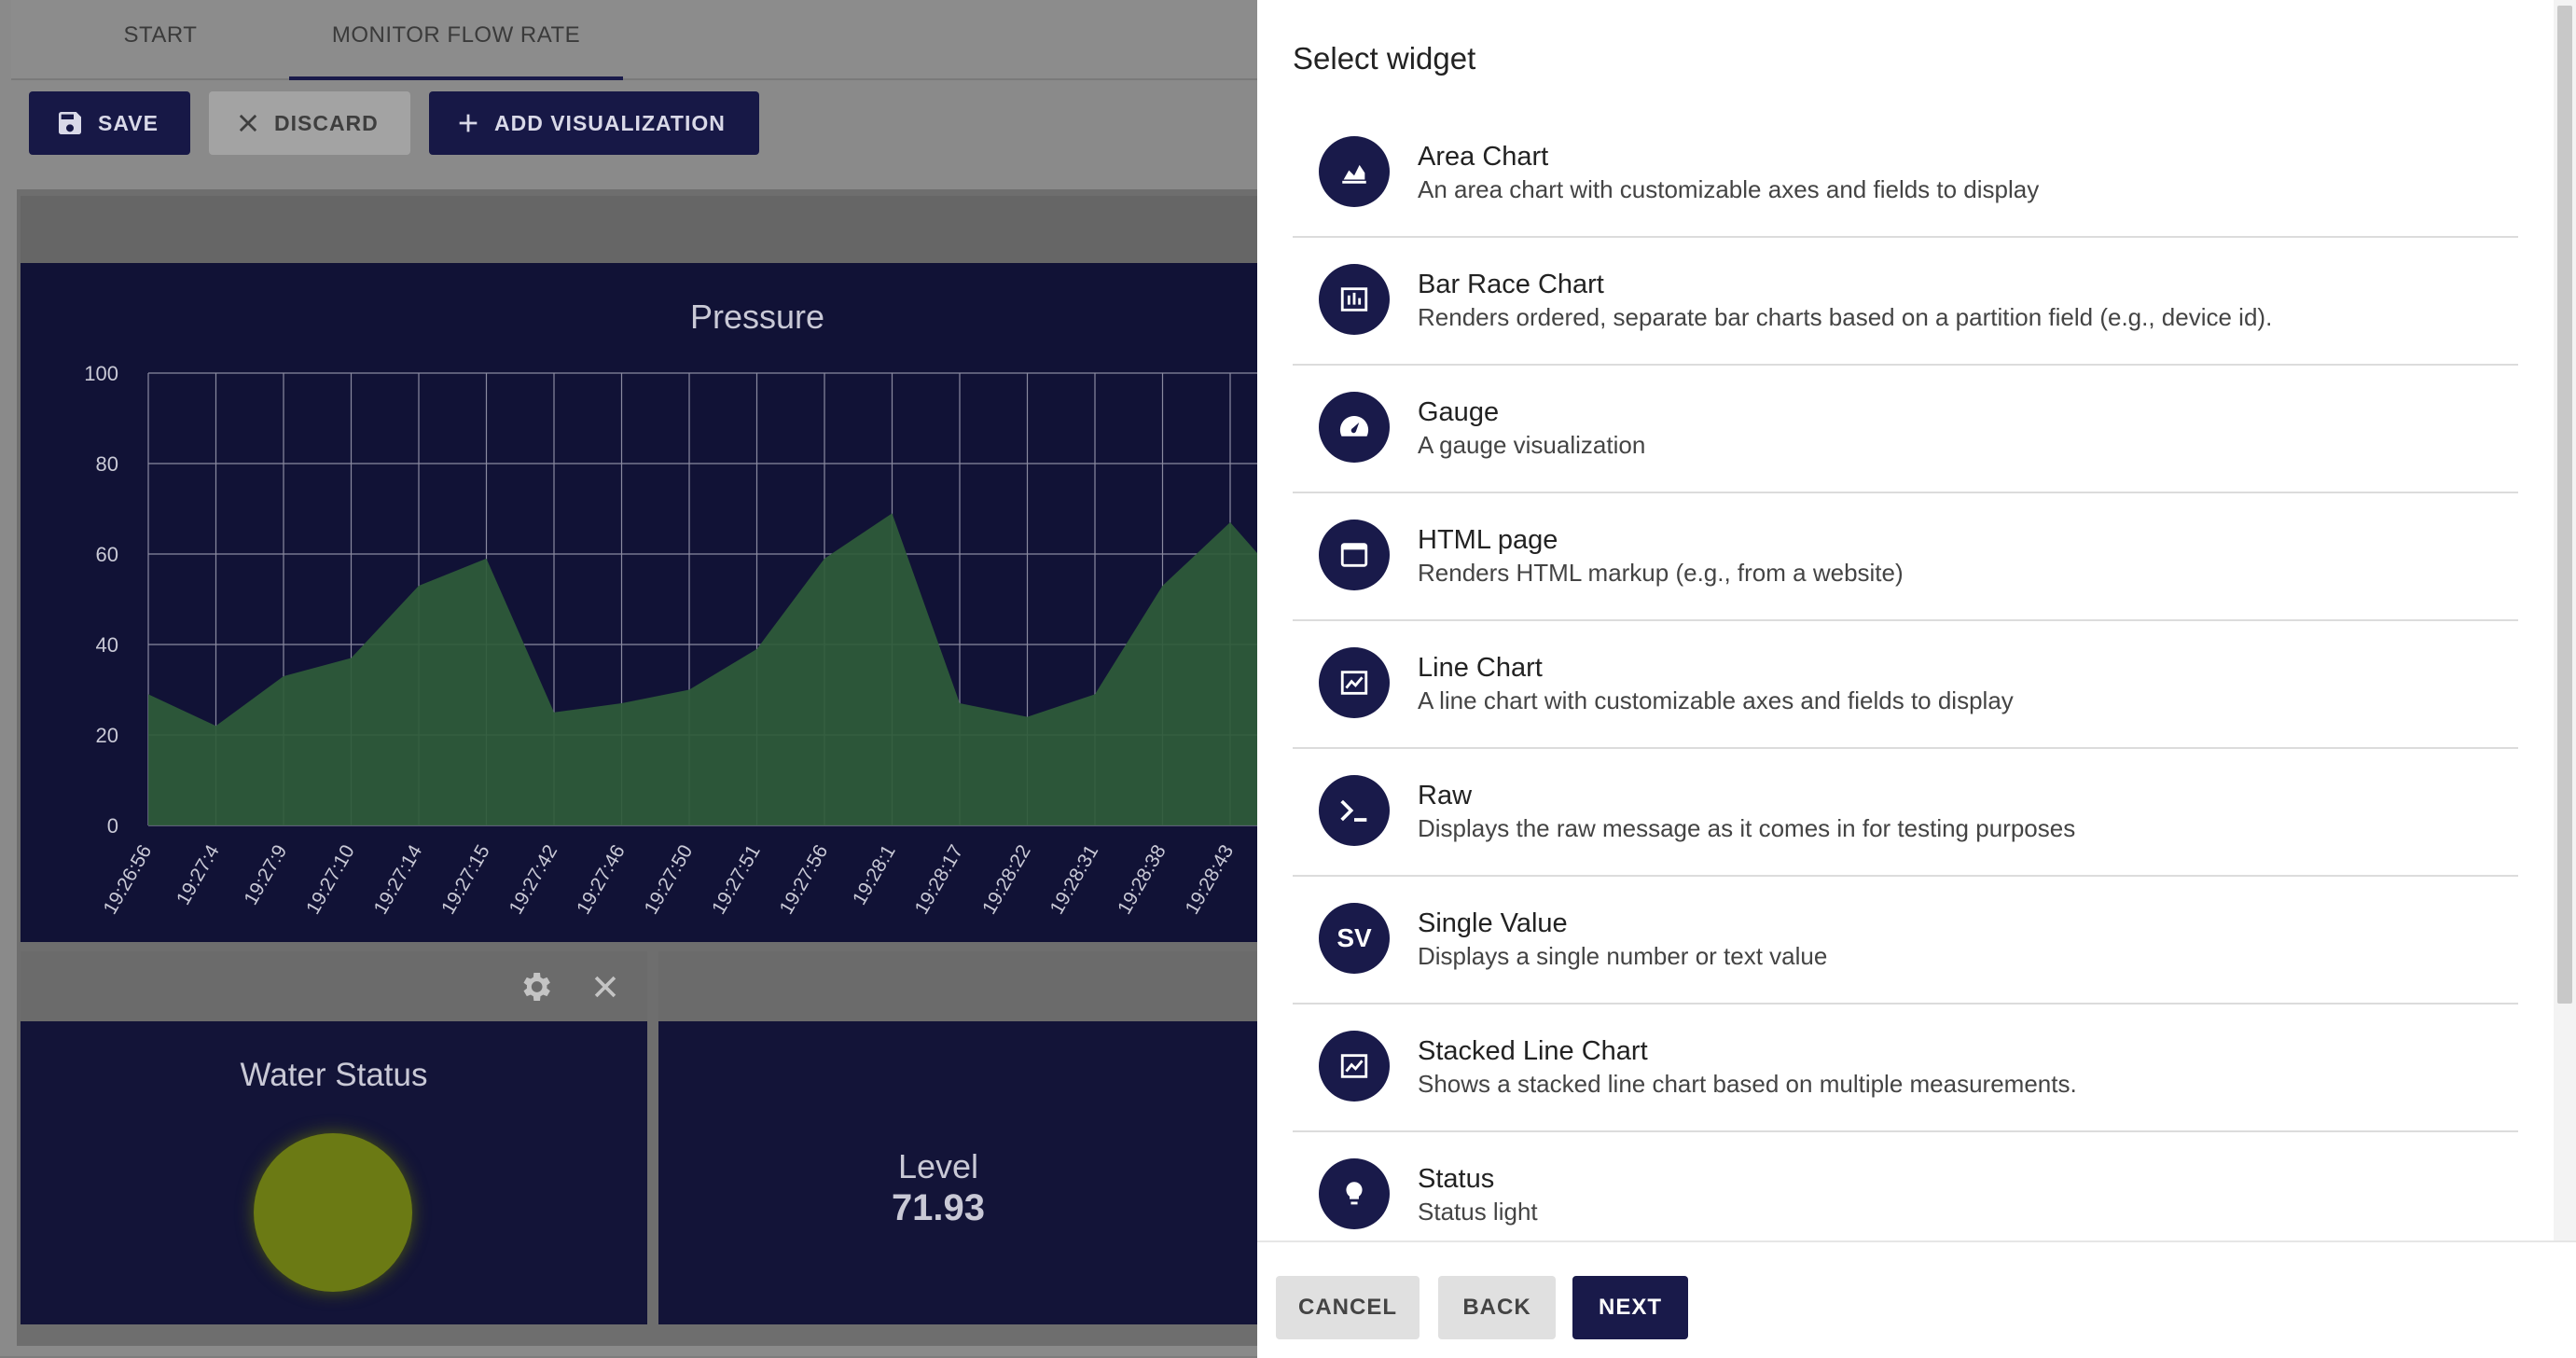 This screenshot has height=1358, width=2576. I want to click on add-visualization-label: ADD VISUALIZATION, so click(610, 122).